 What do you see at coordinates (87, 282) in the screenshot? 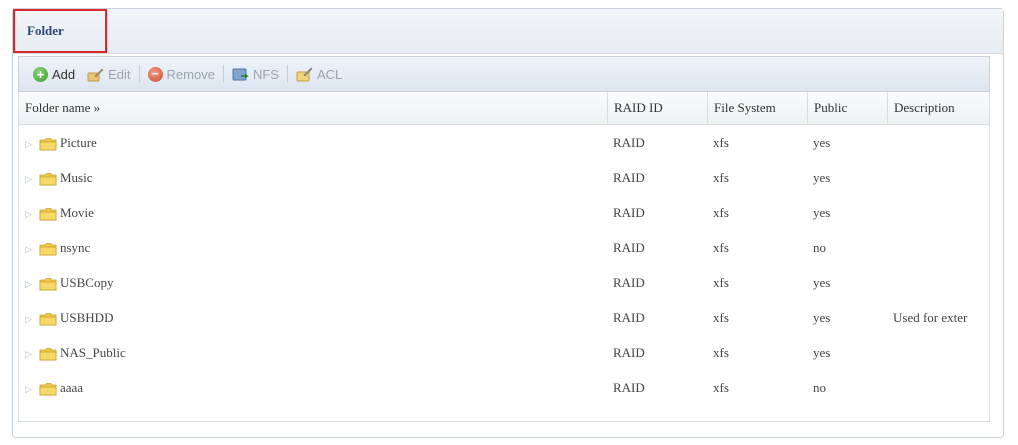
I see `folder-name: USBCopy` at bounding box center [87, 282].